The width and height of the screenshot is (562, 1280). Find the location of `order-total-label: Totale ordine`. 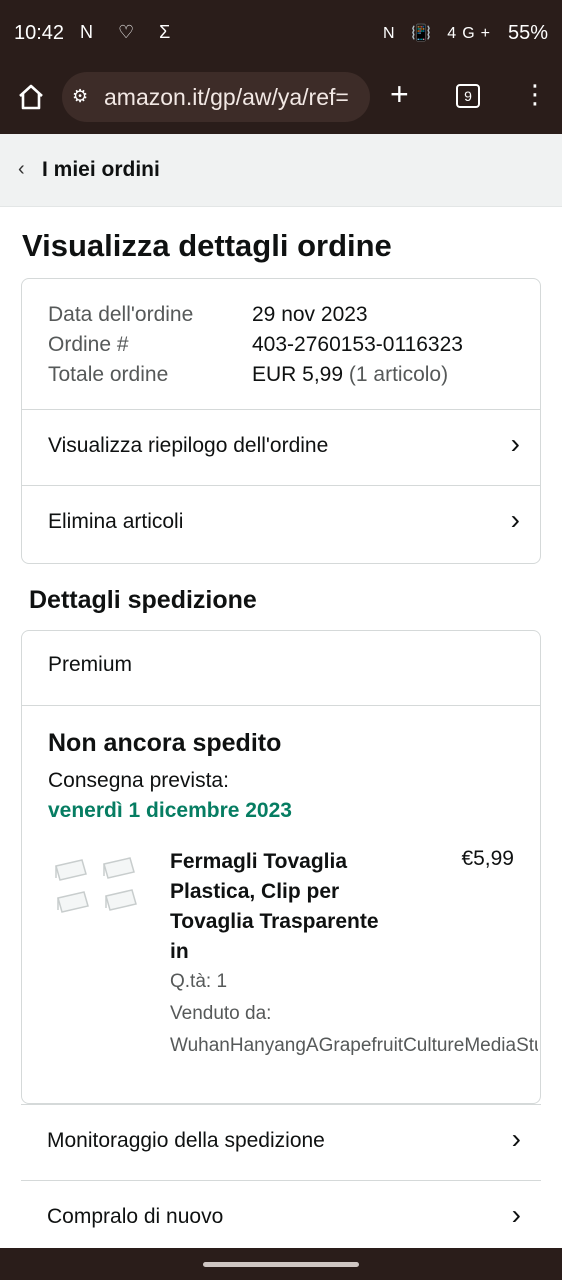

order-total-label: Totale ordine is located at coordinates (108, 374).